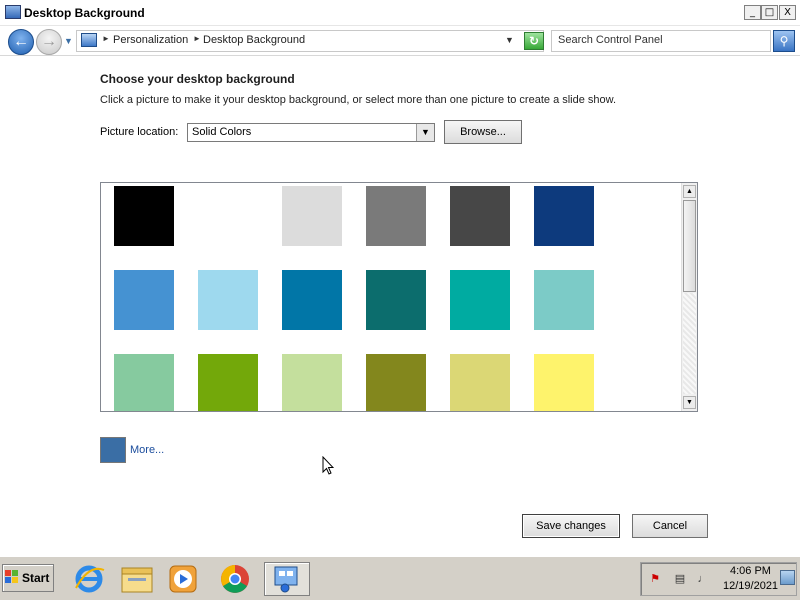  I want to click on picture-location-label: Picture location:, so click(139, 132).